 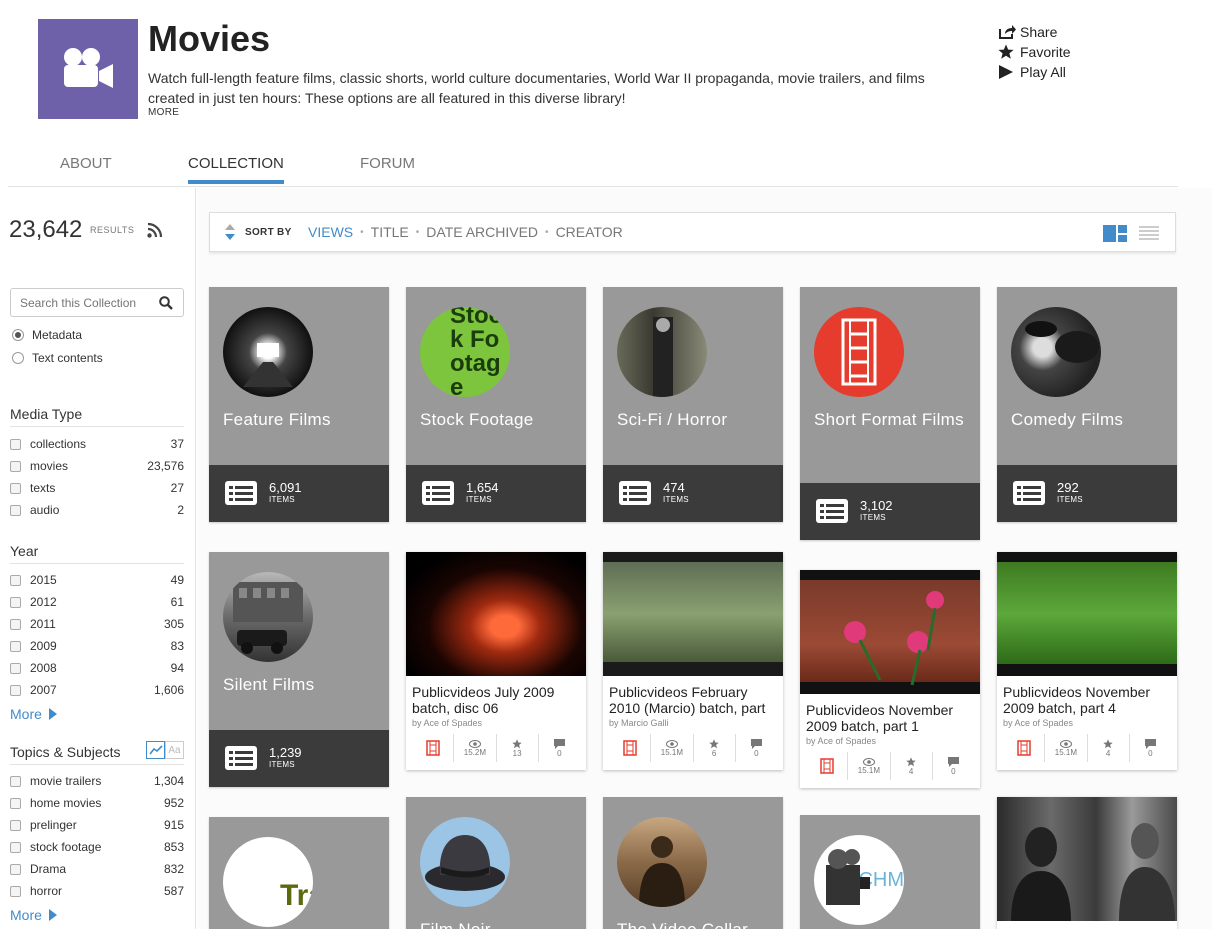 What do you see at coordinates (1009, 72) in the screenshot?
I see `play-icon` at bounding box center [1009, 72].